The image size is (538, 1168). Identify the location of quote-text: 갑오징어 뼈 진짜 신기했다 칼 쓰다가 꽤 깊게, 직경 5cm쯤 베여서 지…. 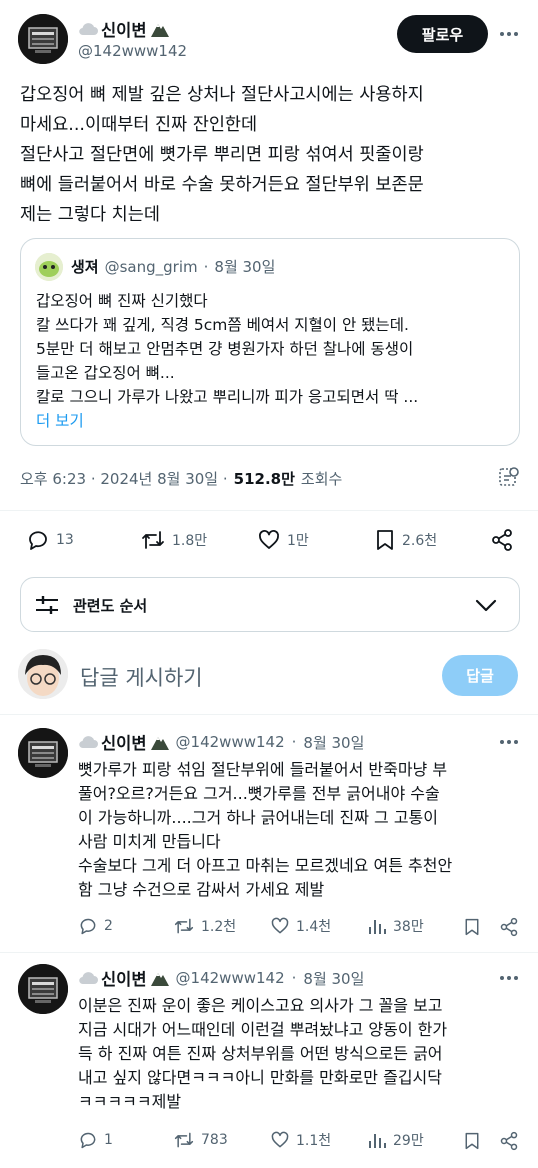
(275, 361).